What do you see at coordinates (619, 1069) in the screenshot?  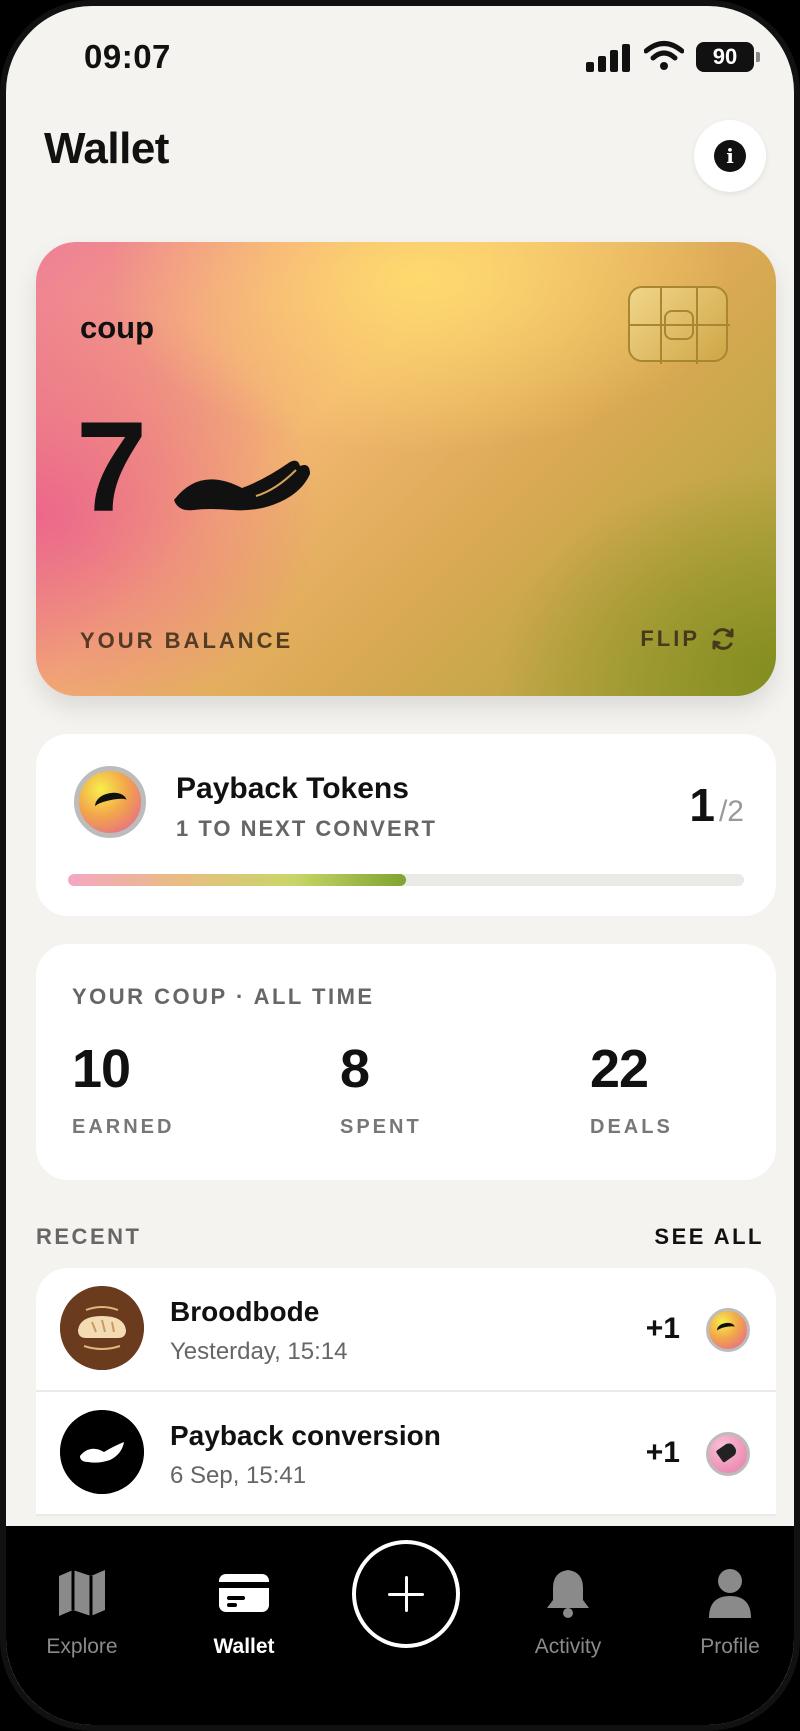 I see `stat-value: 22` at bounding box center [619, 1069].